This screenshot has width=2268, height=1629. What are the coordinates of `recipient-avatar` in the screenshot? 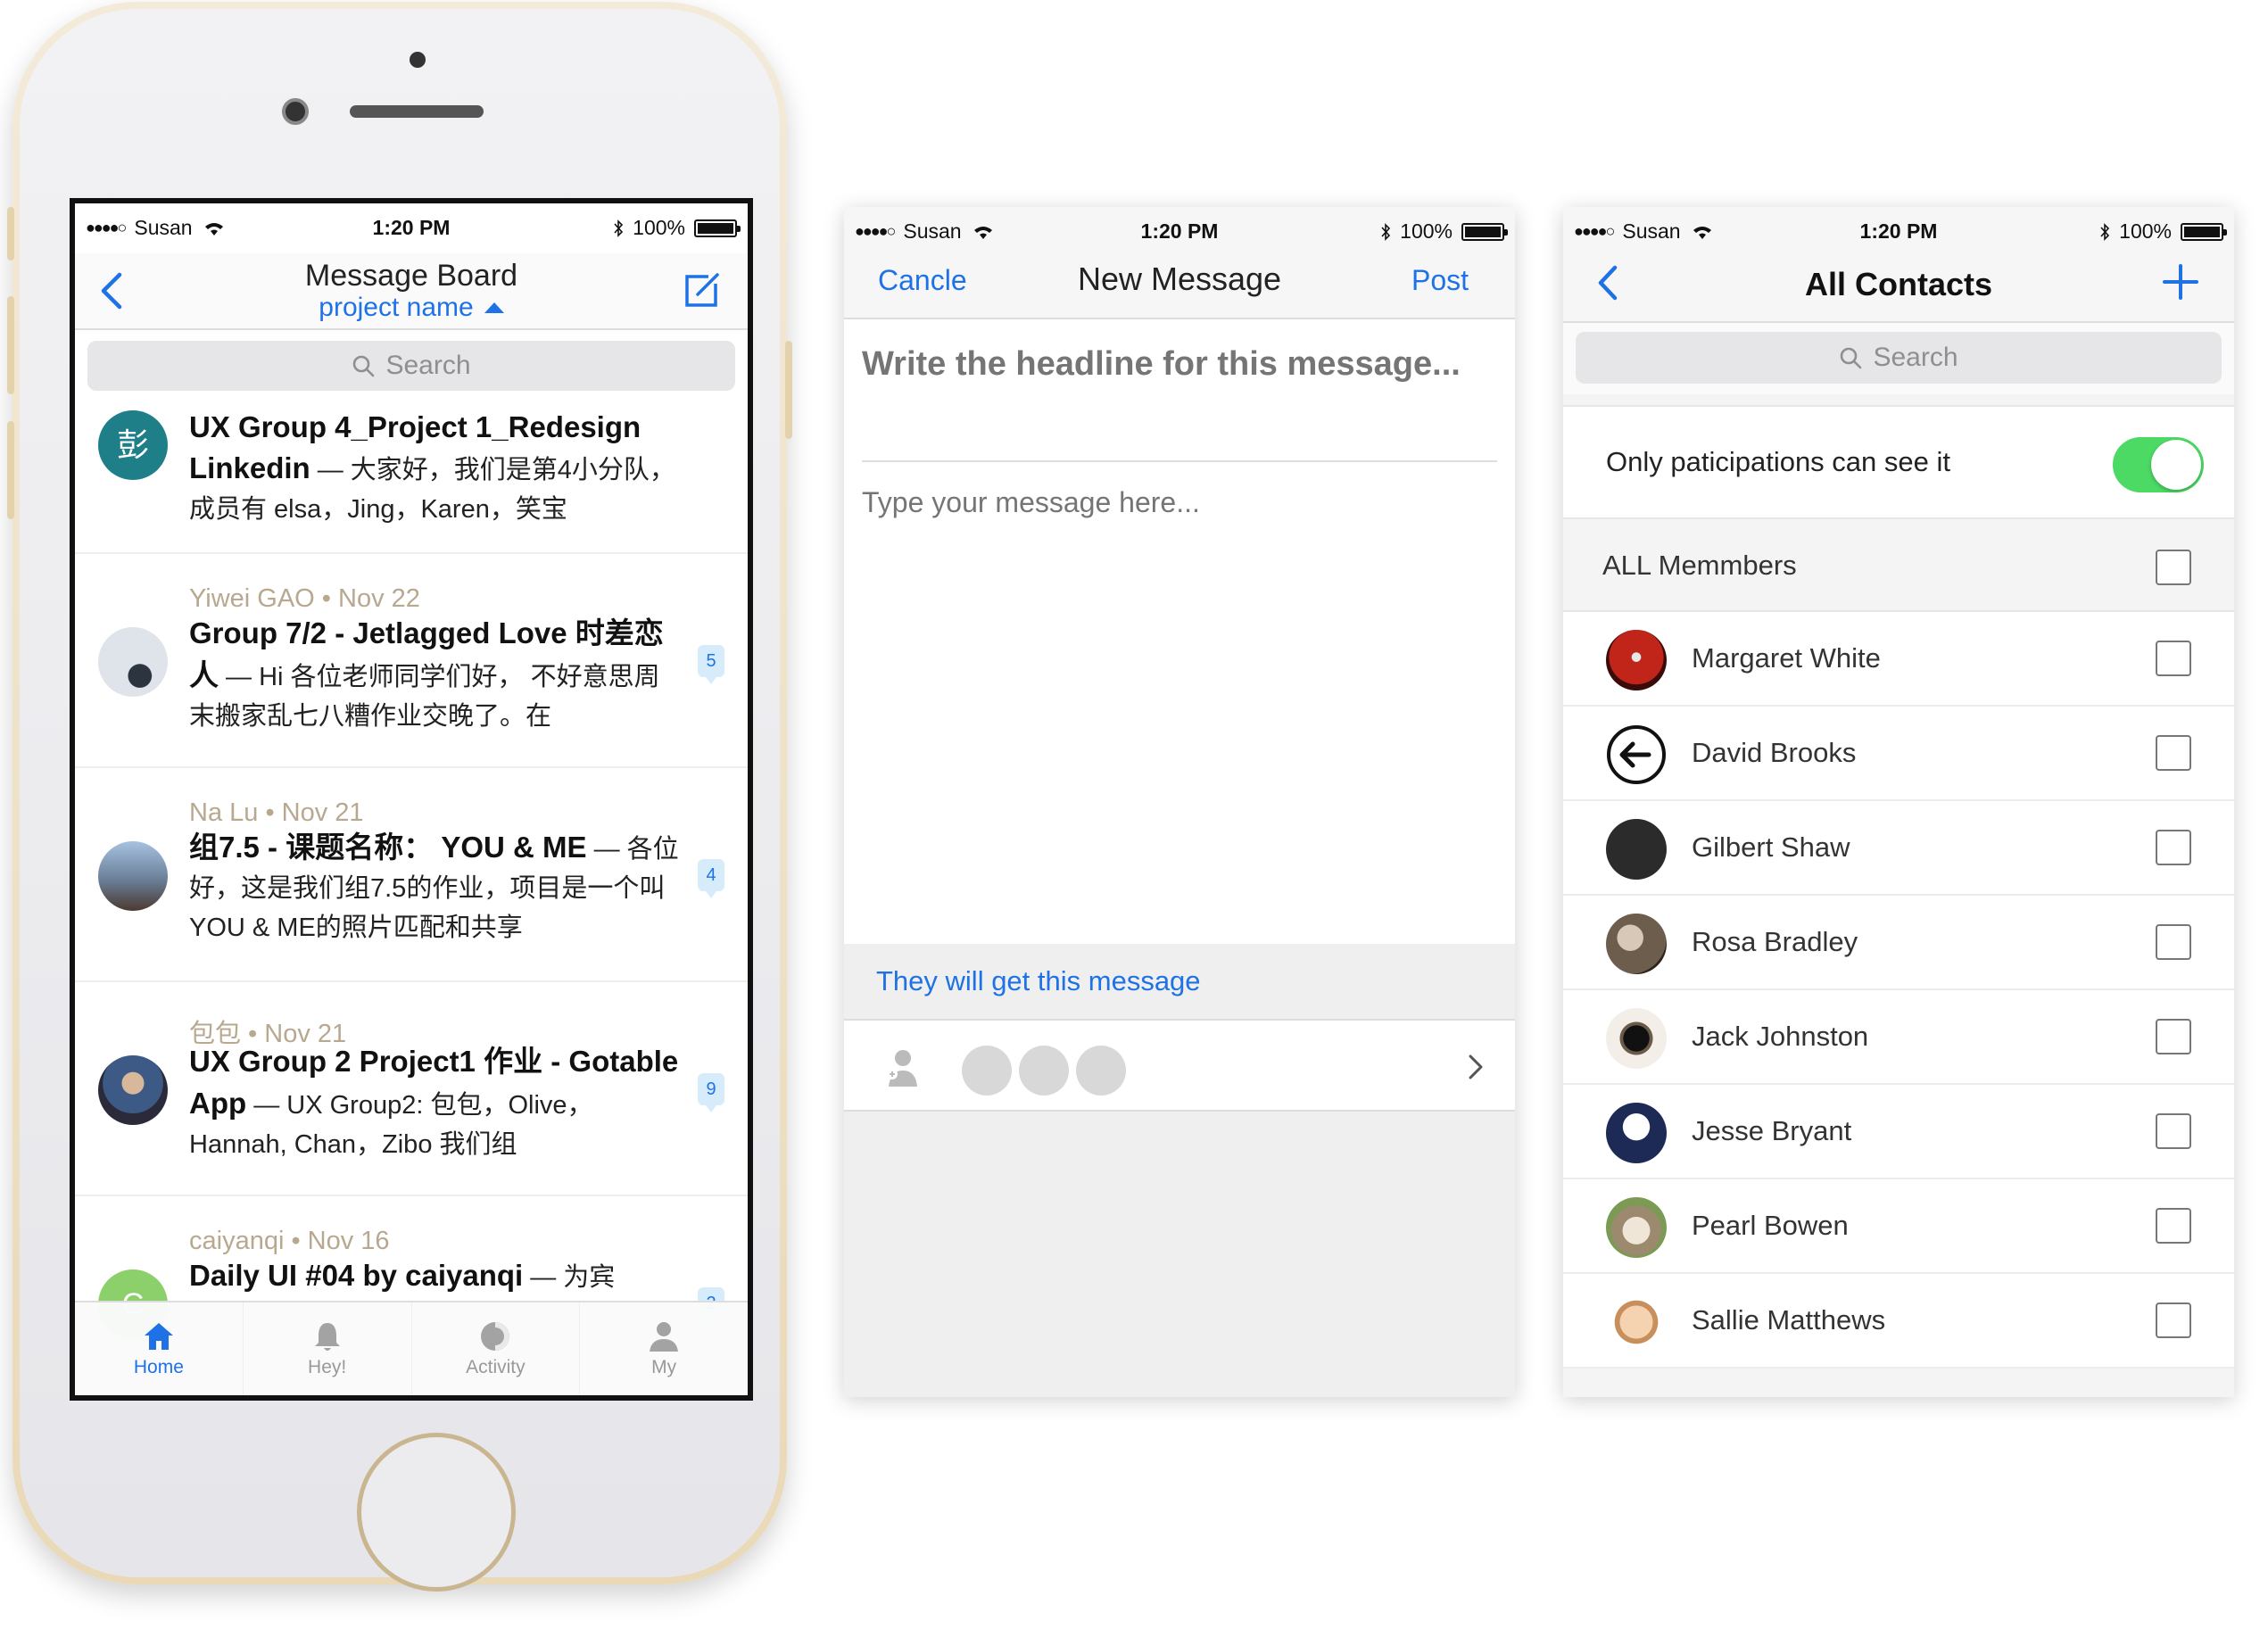 It's located at (1101, 1071).